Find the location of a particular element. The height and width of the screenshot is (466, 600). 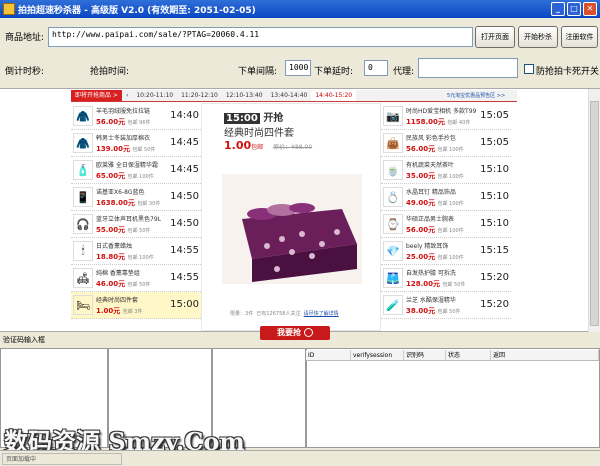

product-time: 14:55 is located at coordinates (184, 250).